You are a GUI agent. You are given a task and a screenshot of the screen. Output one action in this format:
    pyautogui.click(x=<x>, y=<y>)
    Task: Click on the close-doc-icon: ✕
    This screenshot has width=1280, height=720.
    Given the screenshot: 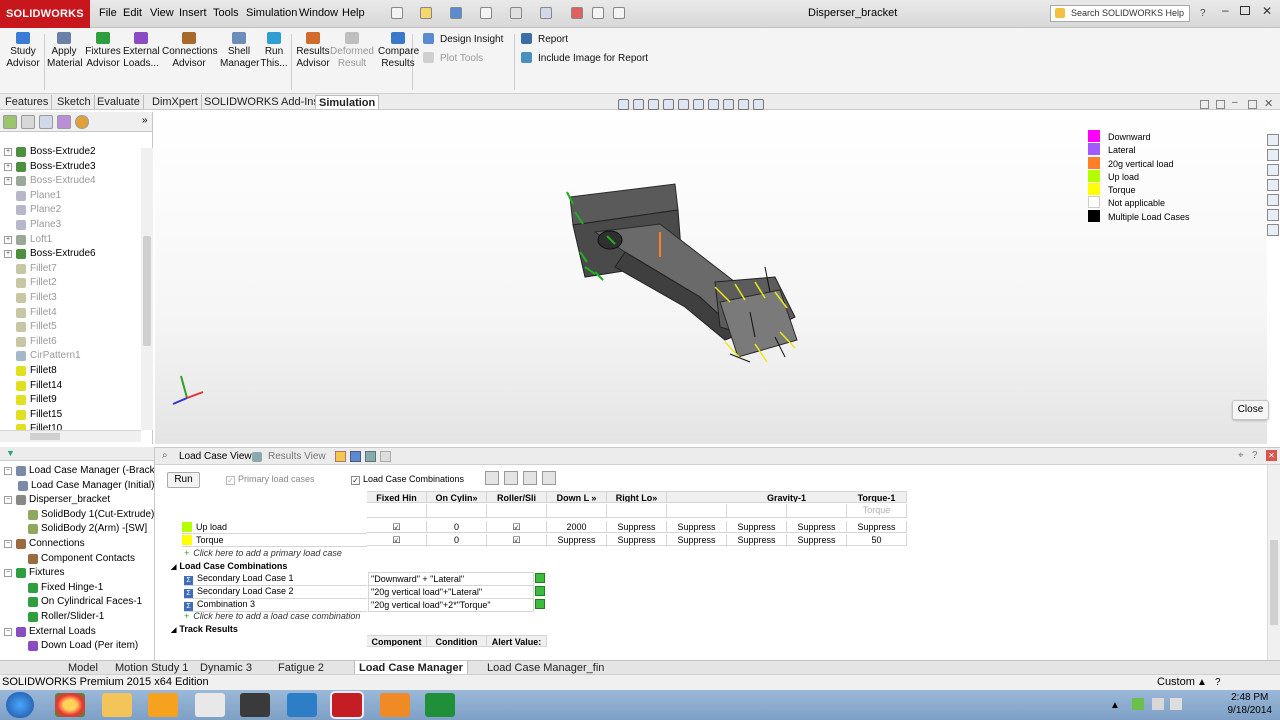 What is the action you would take?
    pyautogui.click(x=1268, y=103)
    